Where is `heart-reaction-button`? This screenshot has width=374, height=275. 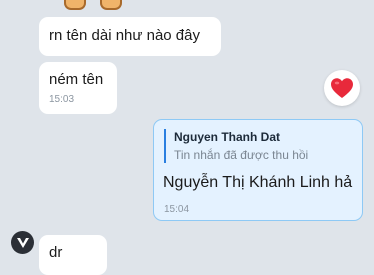 heart-reaction-button is located at coordinates (342, 88).